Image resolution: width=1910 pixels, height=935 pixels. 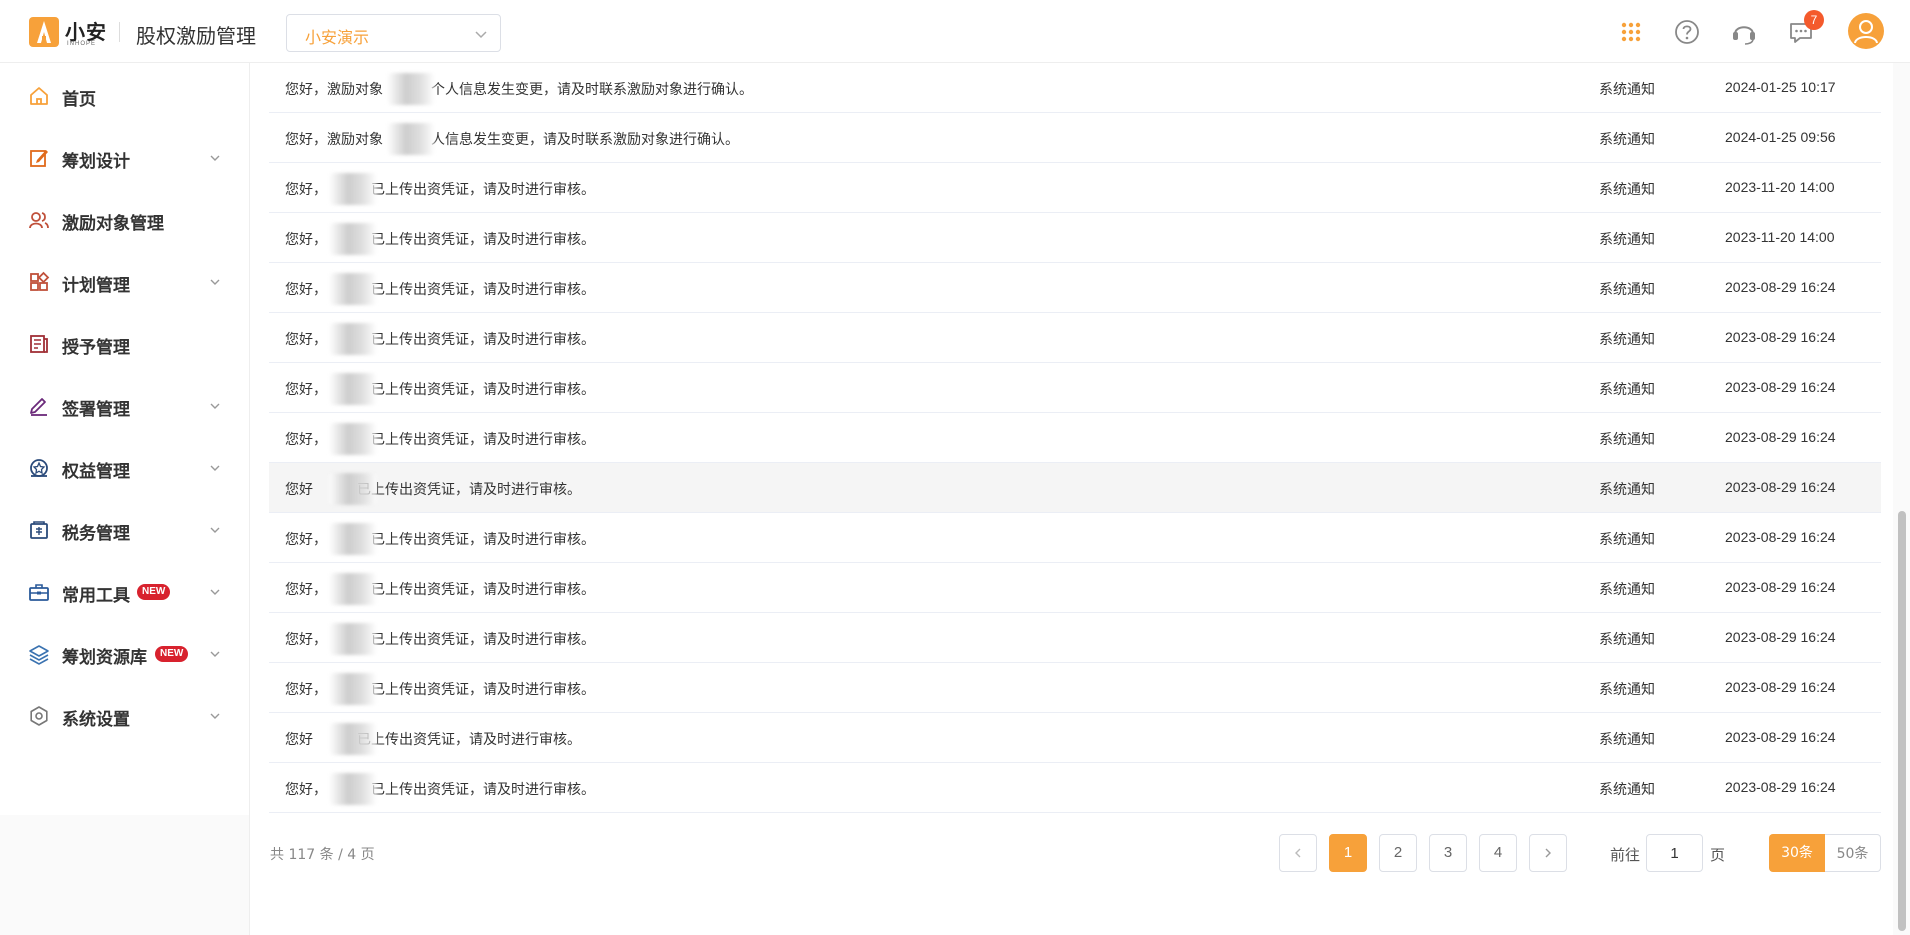 What do you see at coordinates (1780, 137) in the screenshot?
I see `notification-time: 2024-01-25 09:56` at bounding box center [1780, 137].